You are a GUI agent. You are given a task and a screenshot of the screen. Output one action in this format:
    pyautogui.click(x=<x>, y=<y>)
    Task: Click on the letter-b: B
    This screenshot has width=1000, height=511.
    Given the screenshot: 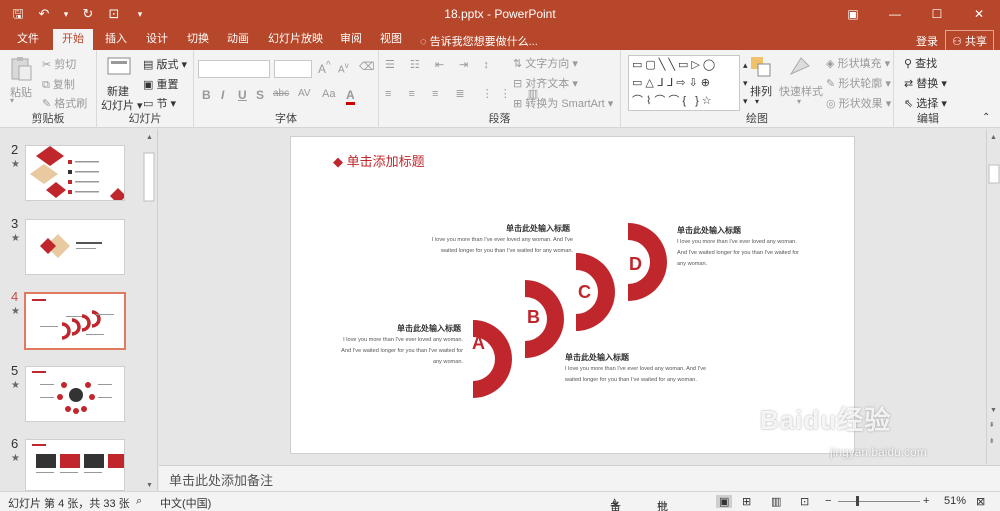 What is the action you would take?
    pyautogui.click(x=533, y=317)
    